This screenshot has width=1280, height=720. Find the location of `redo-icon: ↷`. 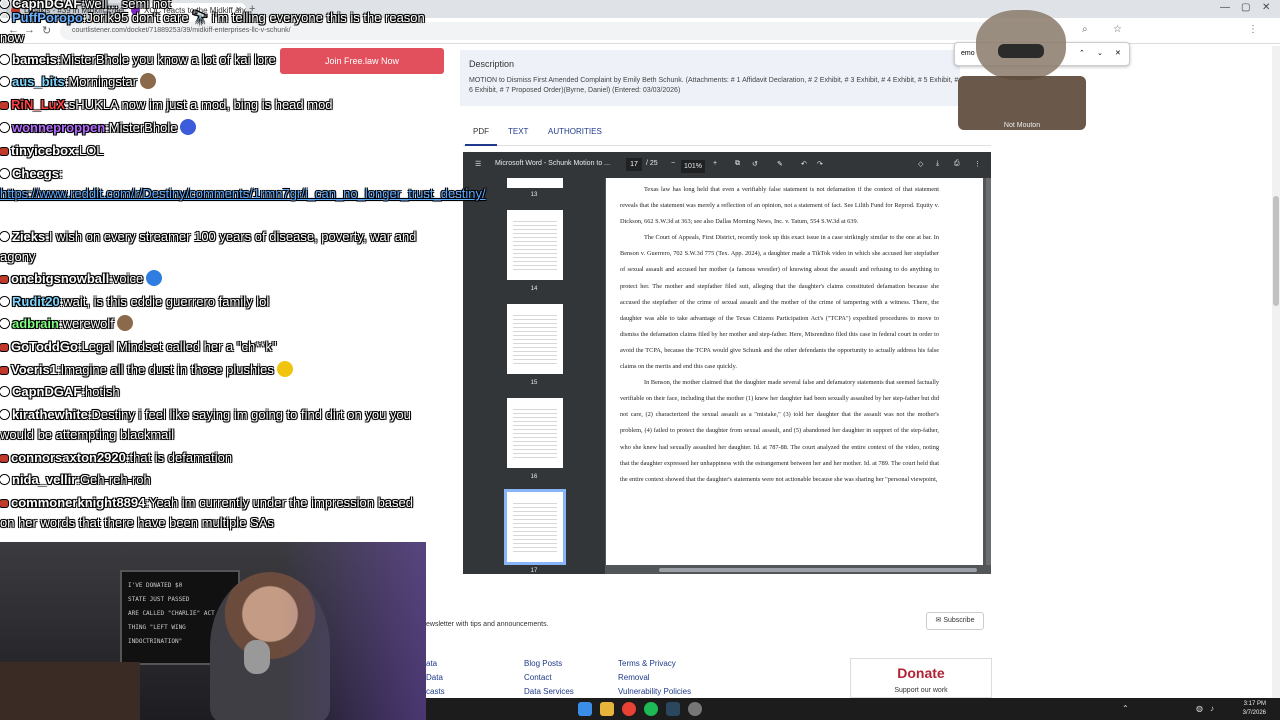

redo-icon: ↷ is located at coordinates (820, 164).